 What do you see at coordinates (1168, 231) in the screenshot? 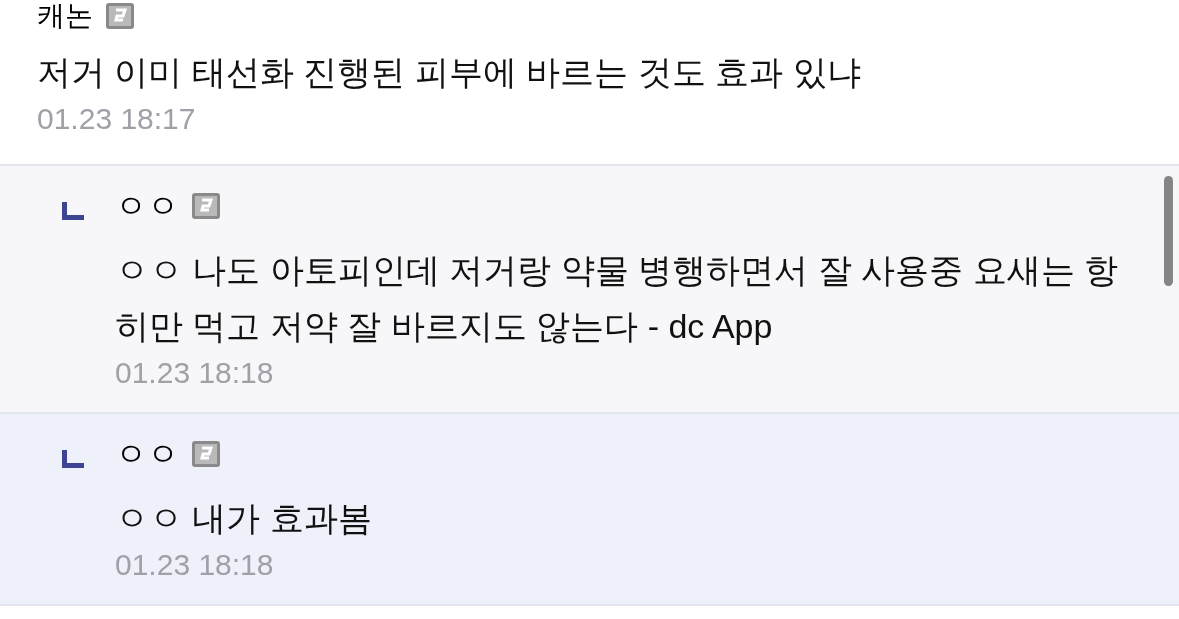
I see `scrollbar-icon` at bounding box center [1168, 231].